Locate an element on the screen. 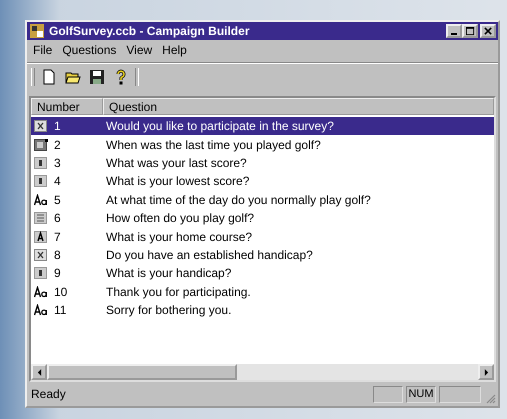 This screenshot has height=419, width=507. status-text: Ready is located at coordinates (49, 394).